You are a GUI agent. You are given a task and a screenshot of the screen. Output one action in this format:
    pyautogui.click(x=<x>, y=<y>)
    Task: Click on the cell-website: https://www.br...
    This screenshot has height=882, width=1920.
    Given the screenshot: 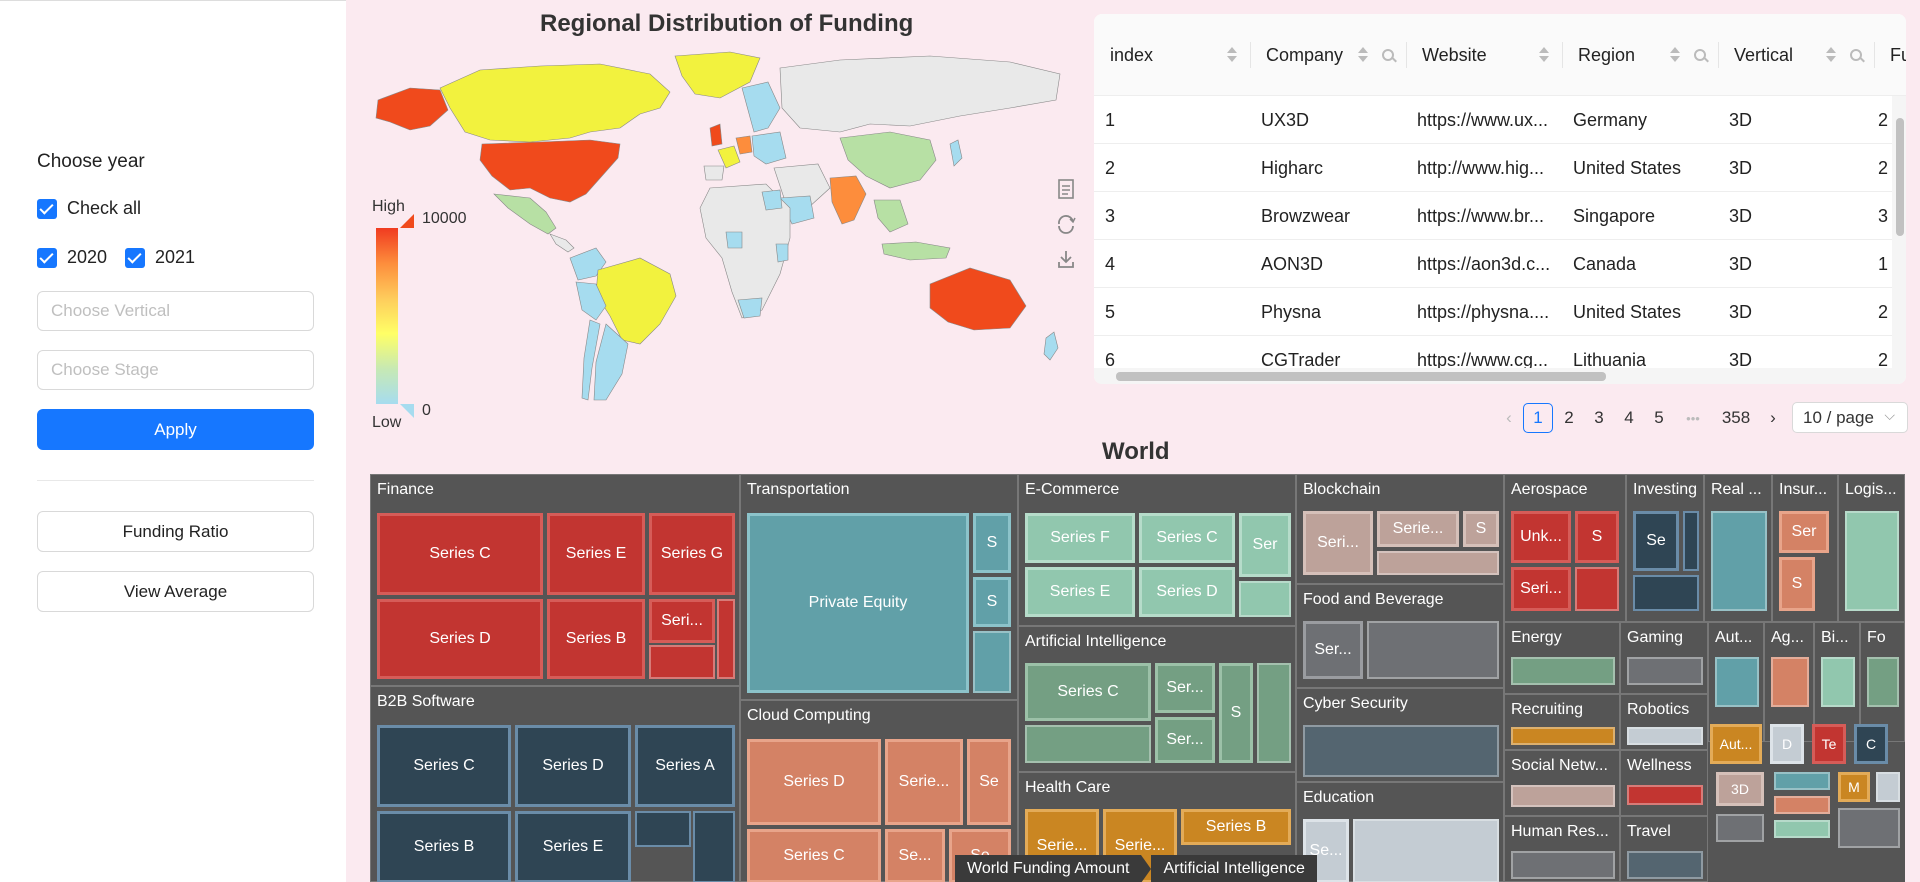 What is the action you would take?
    pyautogui.click(x=1484, y=216)
    